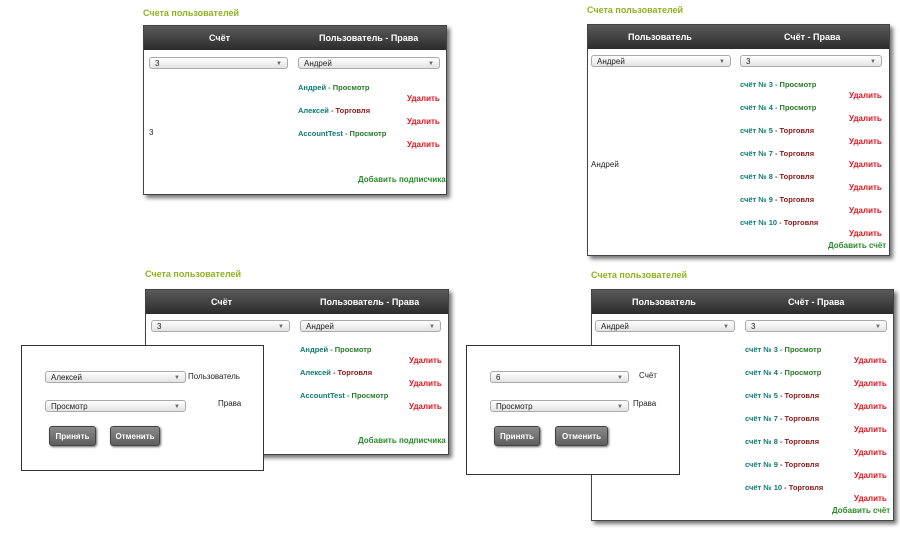 Image resolution: width=900 pixels, height=544 pixels. I want to click on entry-name: счёт № 7, so click(761, 418).